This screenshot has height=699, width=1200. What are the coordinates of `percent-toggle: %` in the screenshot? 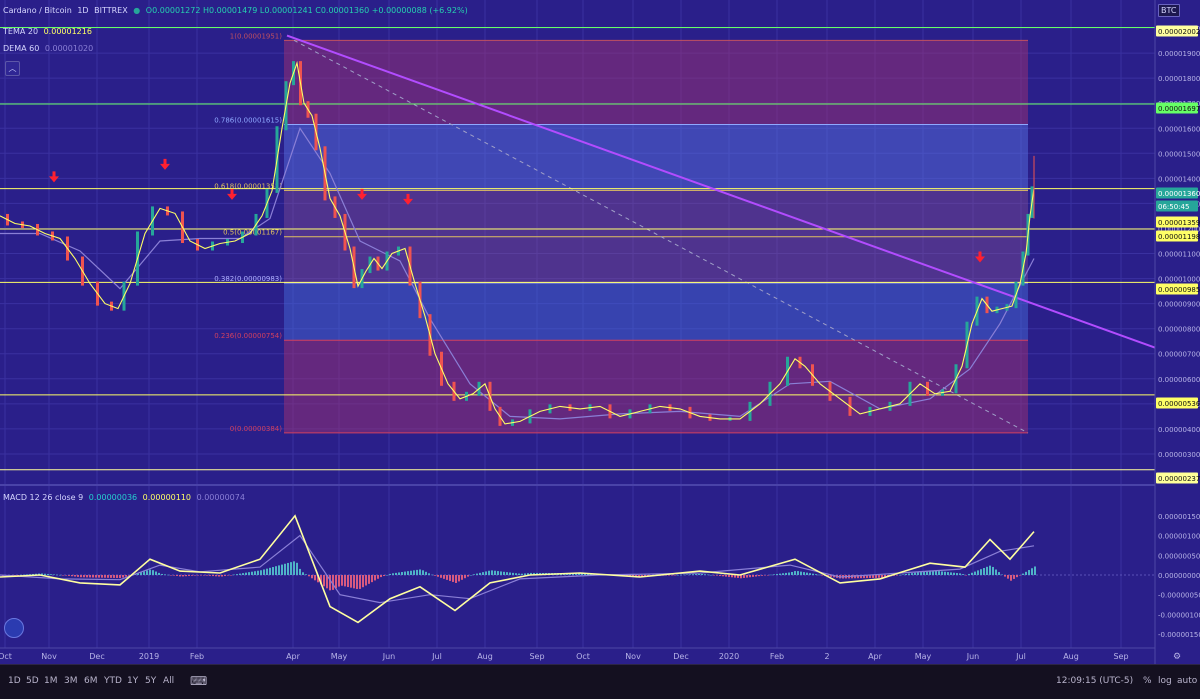 It's located at (1147, 681).